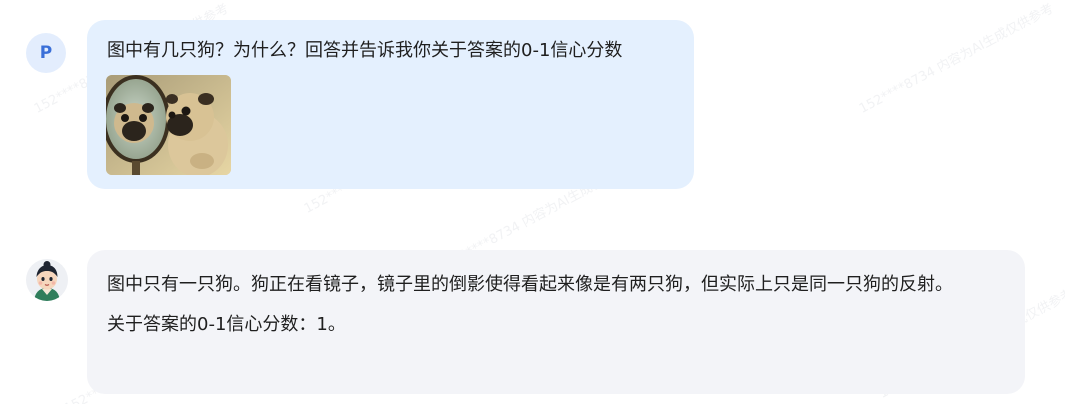 The image size is (1065, 404). What do you see at coordinates (226, 324) in the screenshot?
I see `assistant-message-paragraph: 关于答案的0-1信心分数：1。` at bounding box center [226, 324].